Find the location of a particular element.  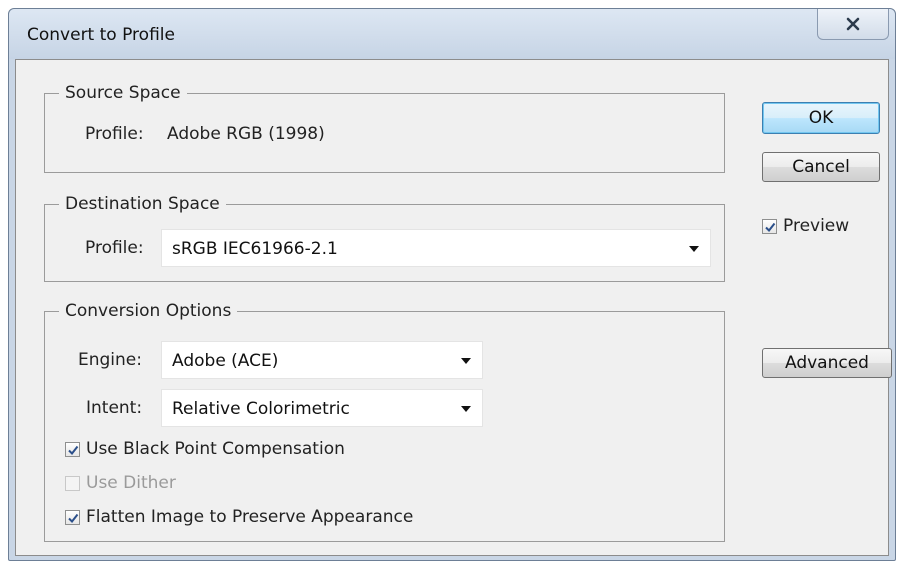

flatten-image-label: Flatten Image to Preserve Appearance is located at coordinates (250, 517).